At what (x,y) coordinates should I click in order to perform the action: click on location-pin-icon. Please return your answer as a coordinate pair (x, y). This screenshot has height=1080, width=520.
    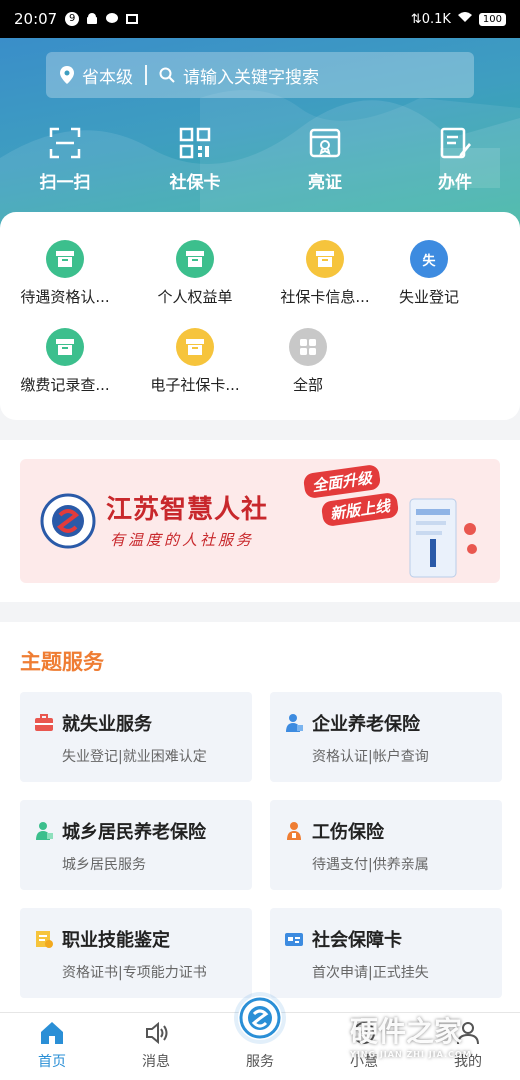
    Looking at the image, I should click on (67, 75).